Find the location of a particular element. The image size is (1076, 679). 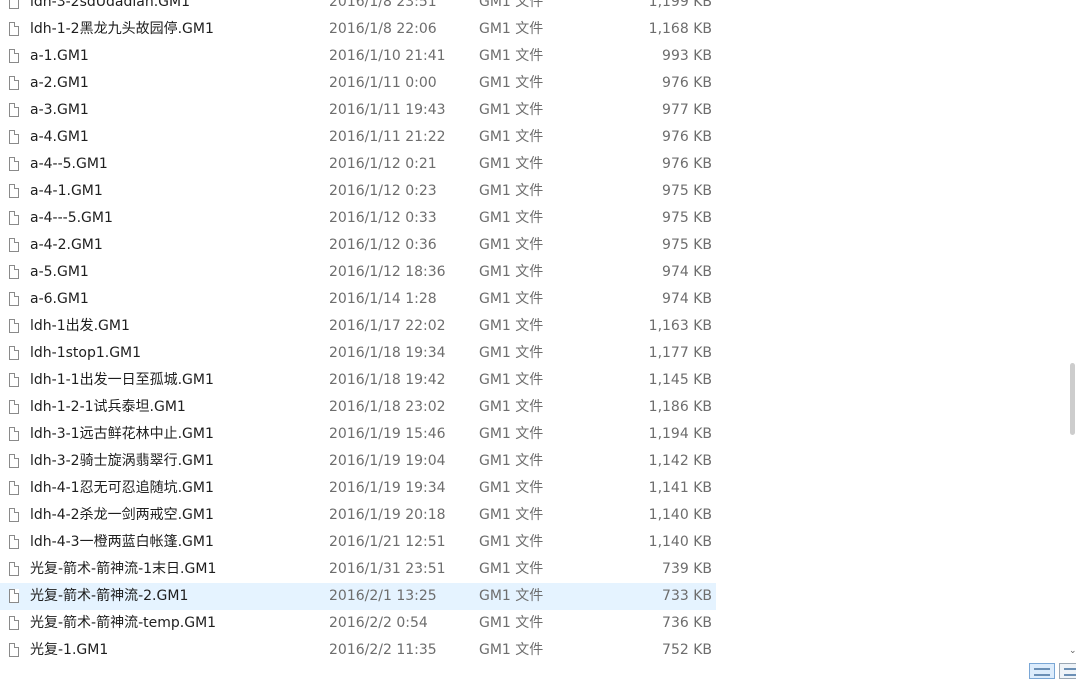

file-name: a-6.GM1 is located at coordinates (59, 299).